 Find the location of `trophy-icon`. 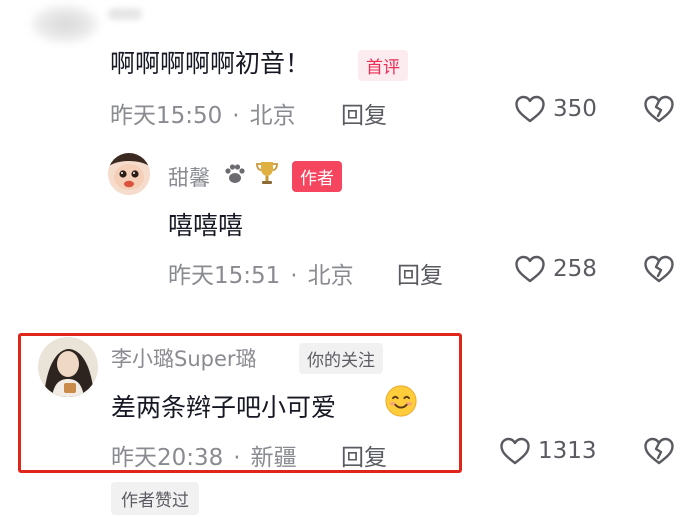

trophy-icon is located at coordinates (267, 173).